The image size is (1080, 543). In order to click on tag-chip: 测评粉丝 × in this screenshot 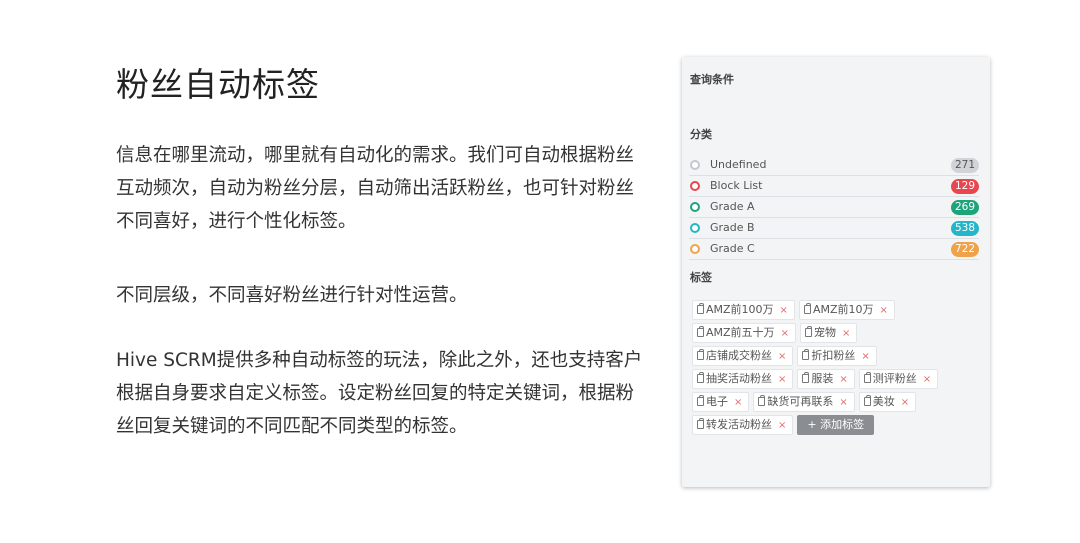, I will do `click(898, 379)`.